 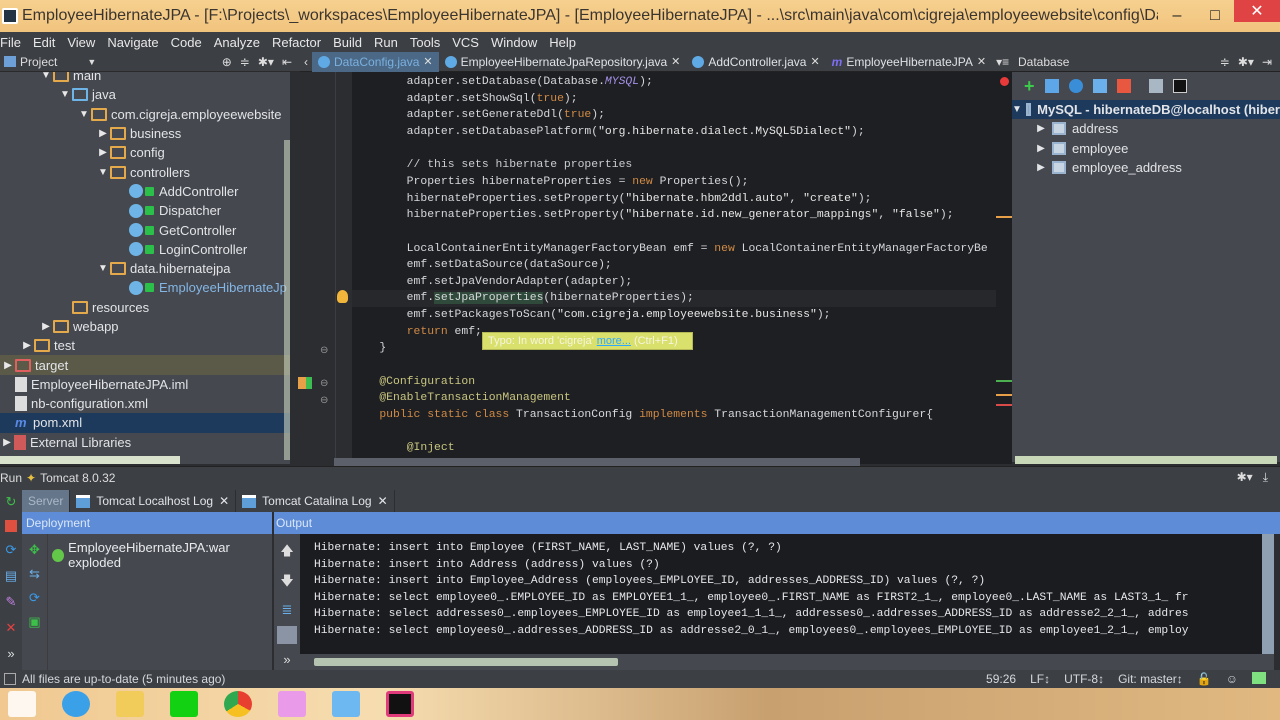 What do you see at coordinates (1099, 86) in the screenshot?
I see `properties-icon` at bounding box center [1099, 86].